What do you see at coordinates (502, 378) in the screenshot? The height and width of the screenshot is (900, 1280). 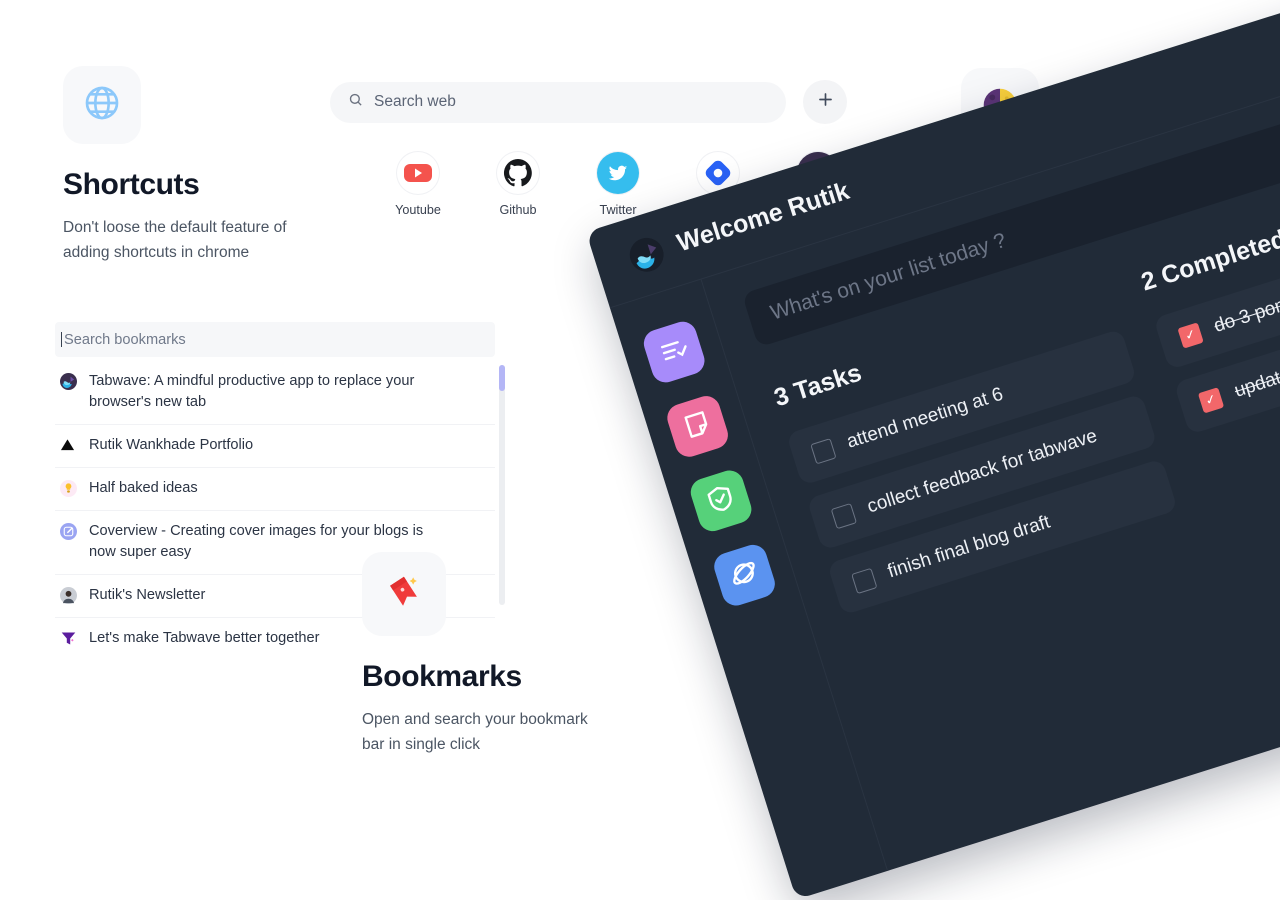 I see `scrollbar-thumb` at bounding box center [502, 378].